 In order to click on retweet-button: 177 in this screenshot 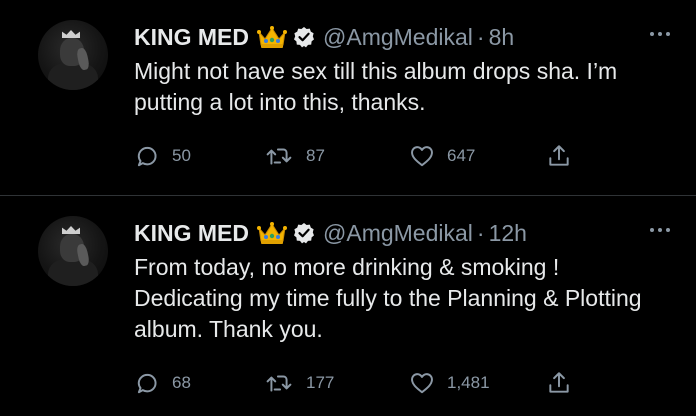, I will do `click(299, 383)`.